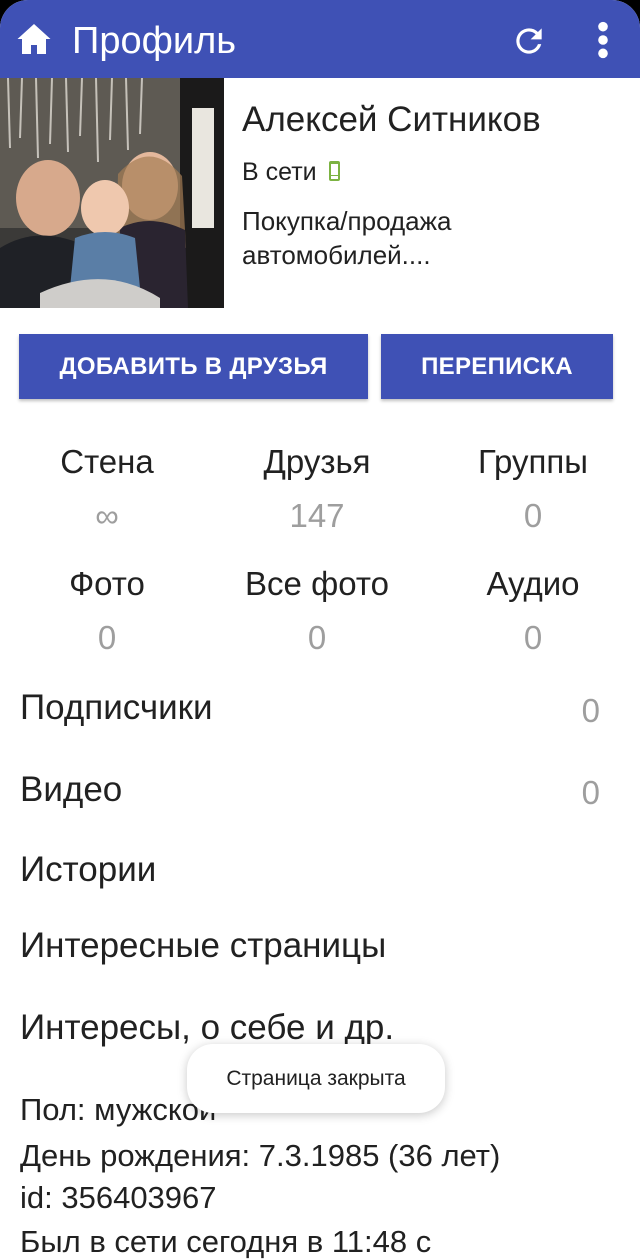 The image size is (640, 1259). I want to click on counter-all-photos: Все фото 0, so click(317, 611).